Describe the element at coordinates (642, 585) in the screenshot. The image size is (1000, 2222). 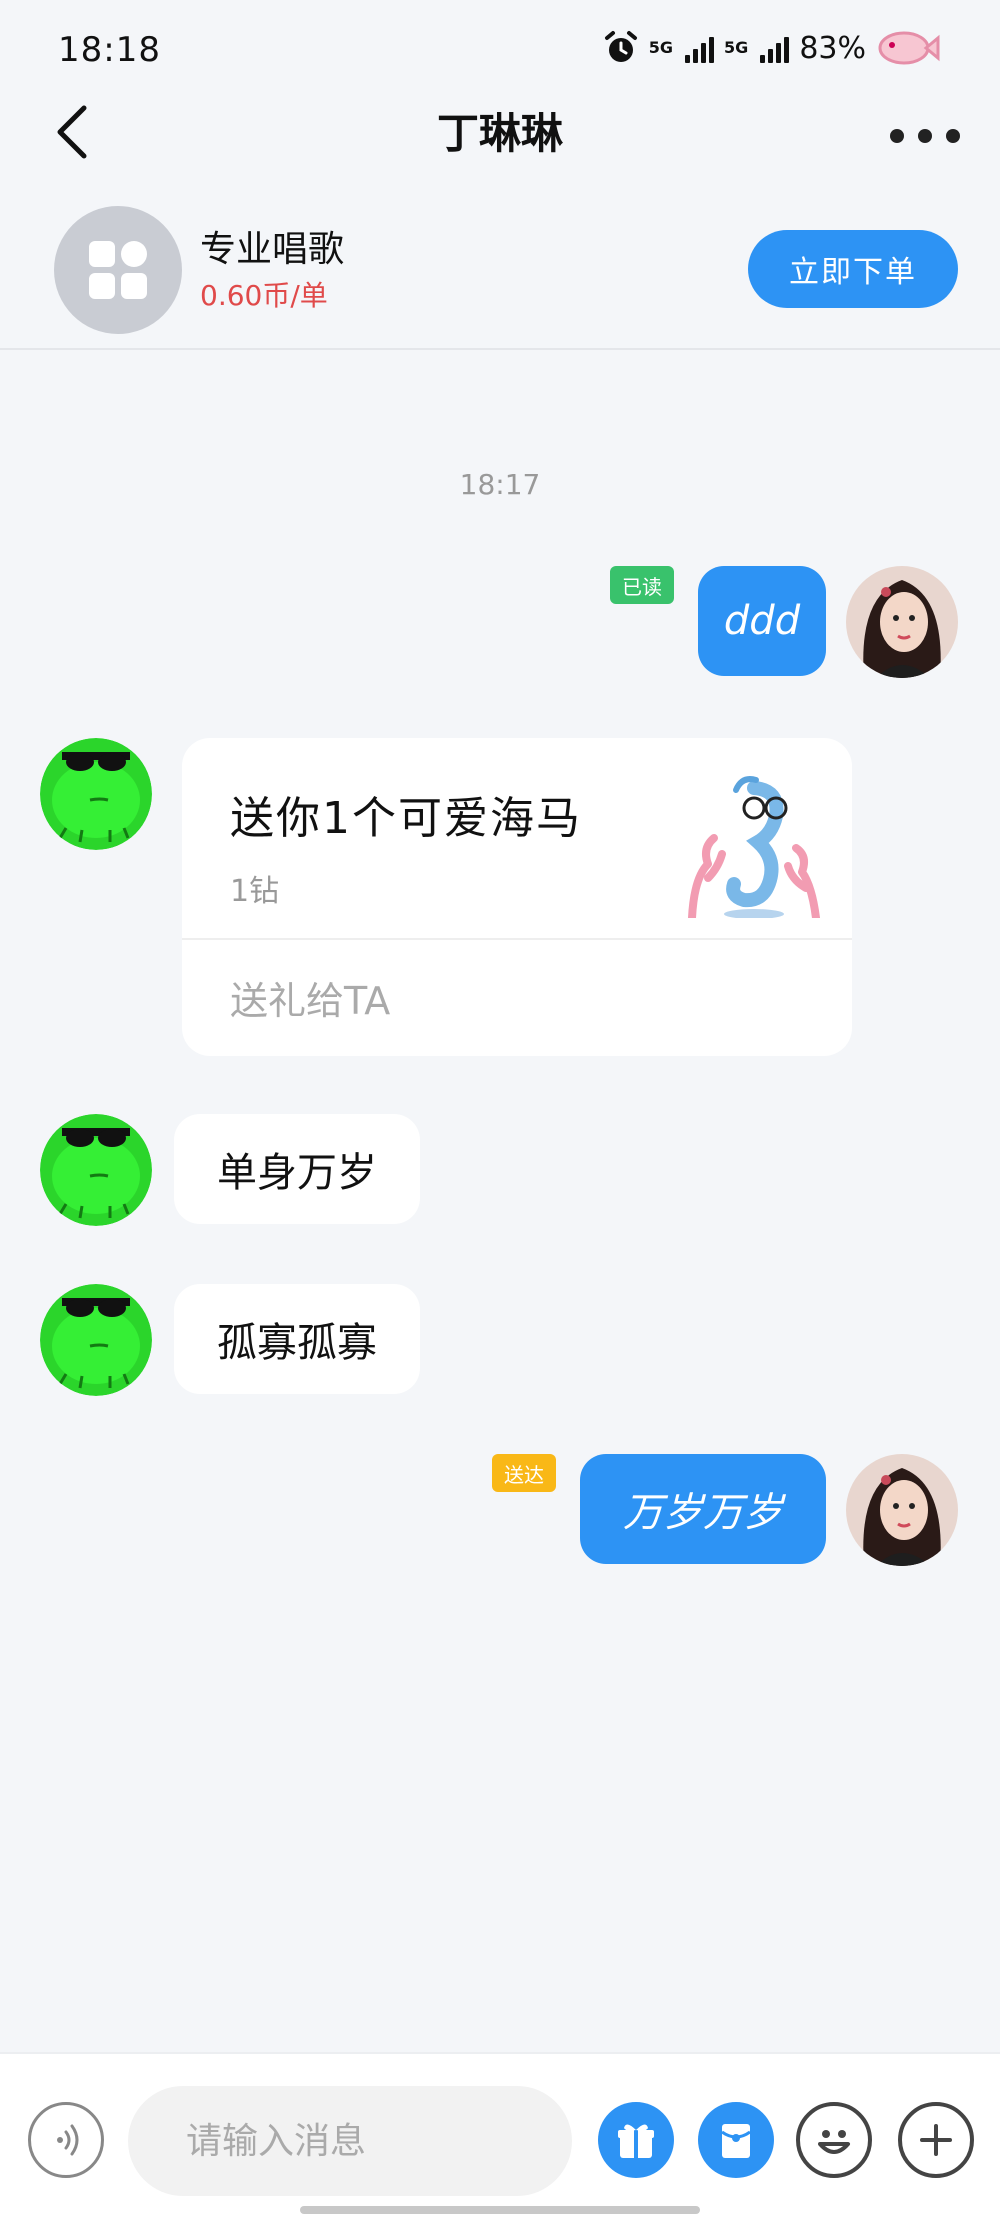
I see `read-status-badge: 已读` at that location.